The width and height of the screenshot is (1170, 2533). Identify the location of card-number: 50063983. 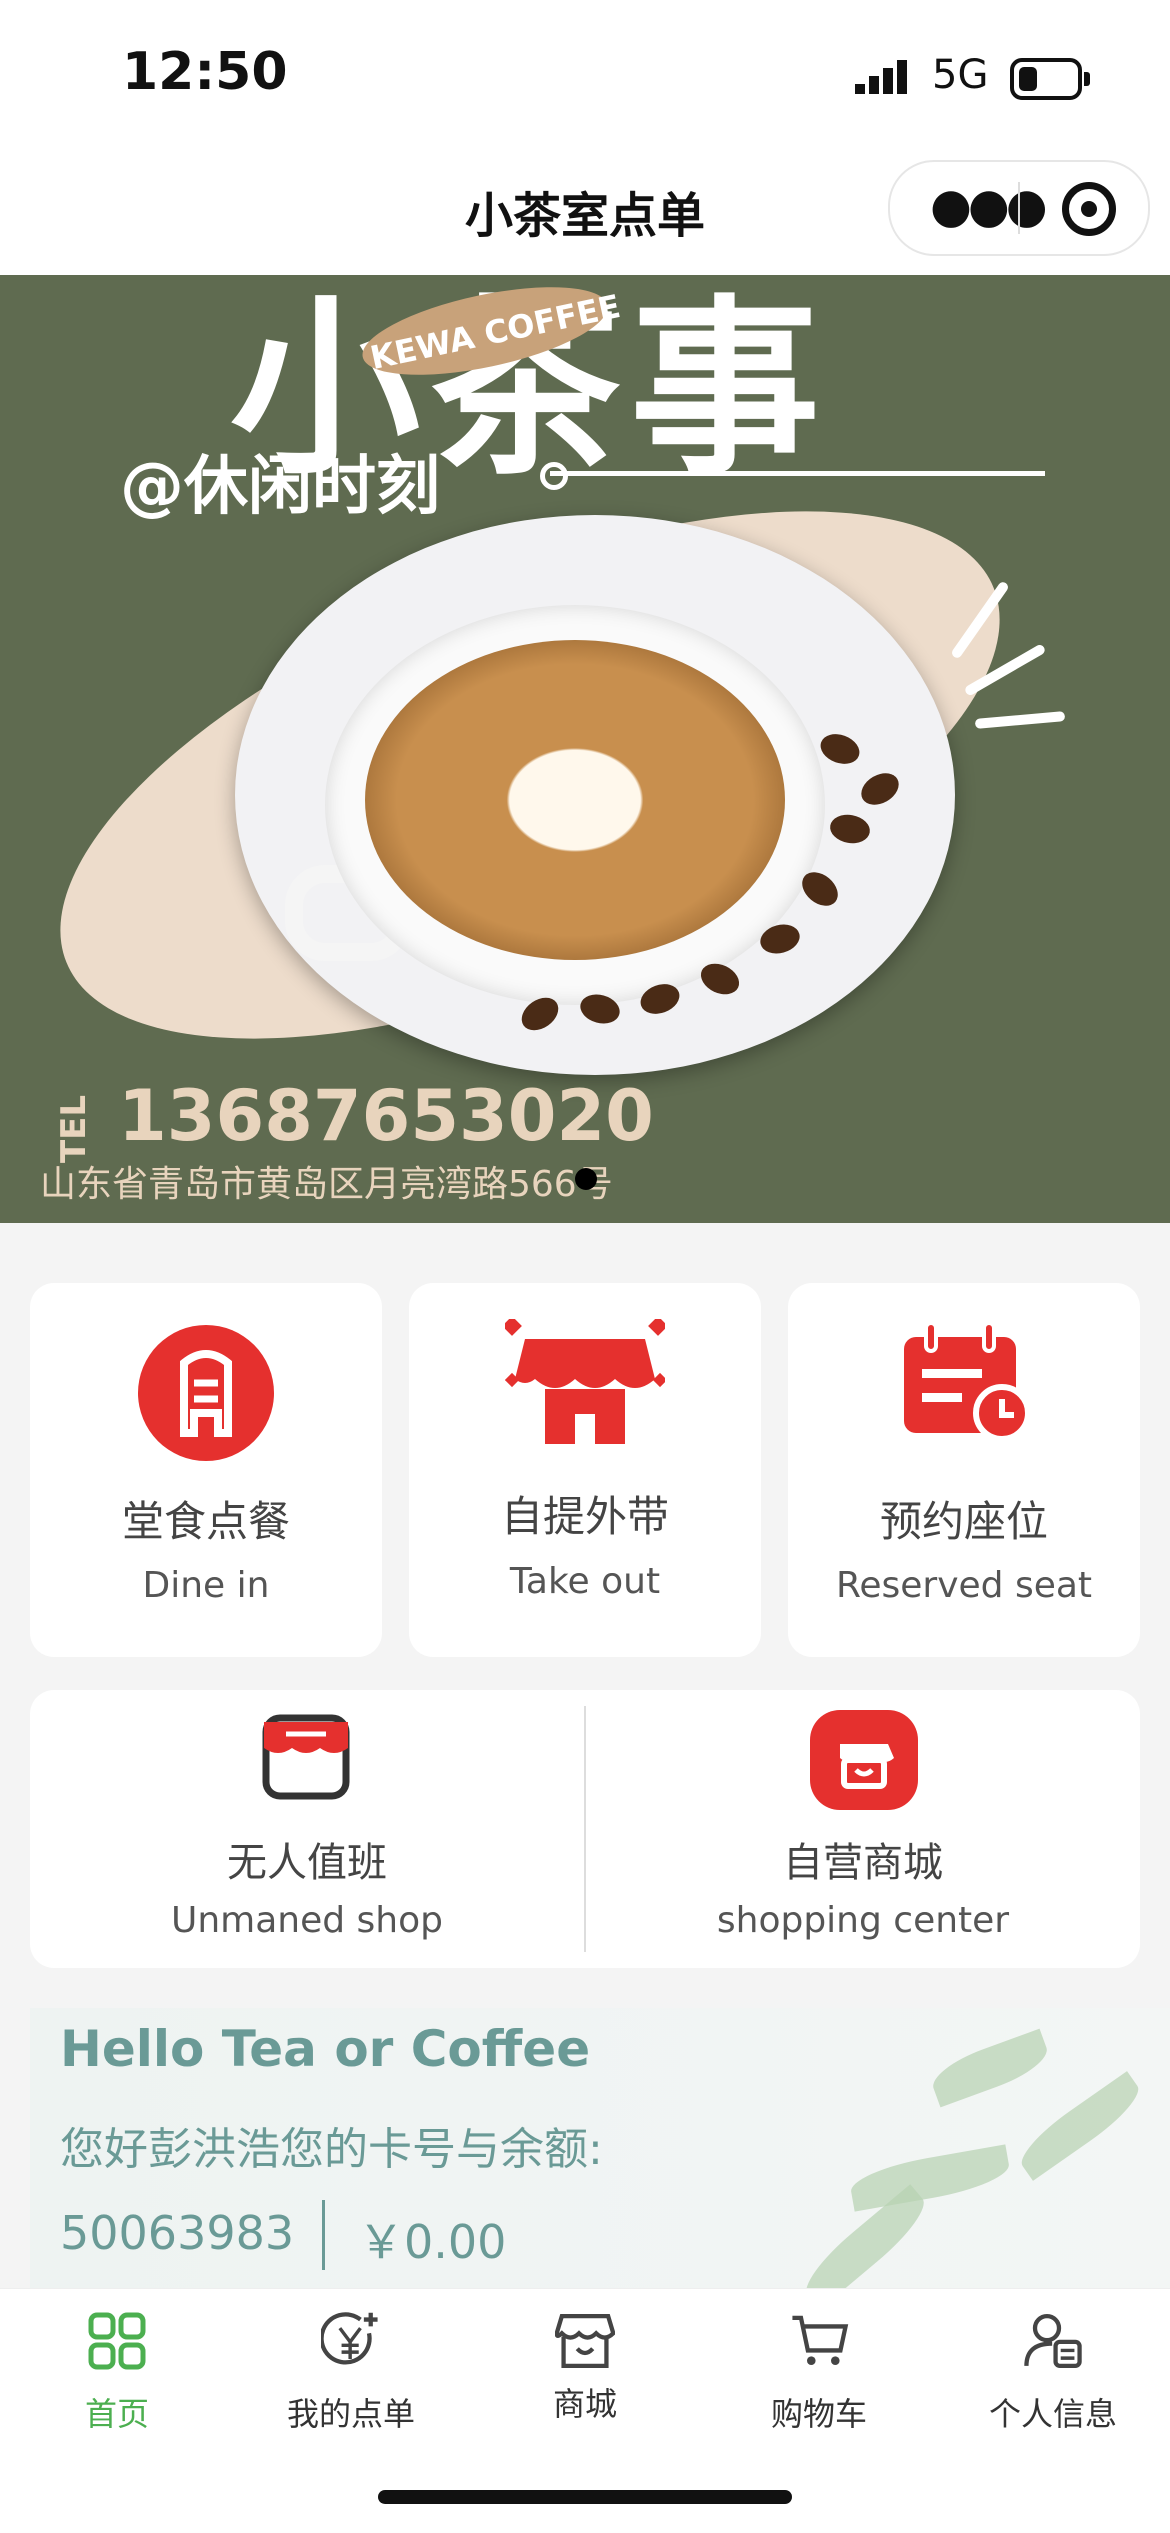
(177, 2233).